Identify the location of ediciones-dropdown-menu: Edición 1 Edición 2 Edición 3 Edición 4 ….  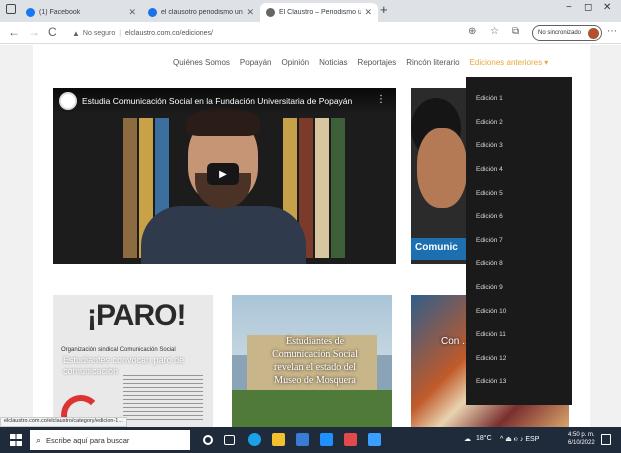
(519, 241).